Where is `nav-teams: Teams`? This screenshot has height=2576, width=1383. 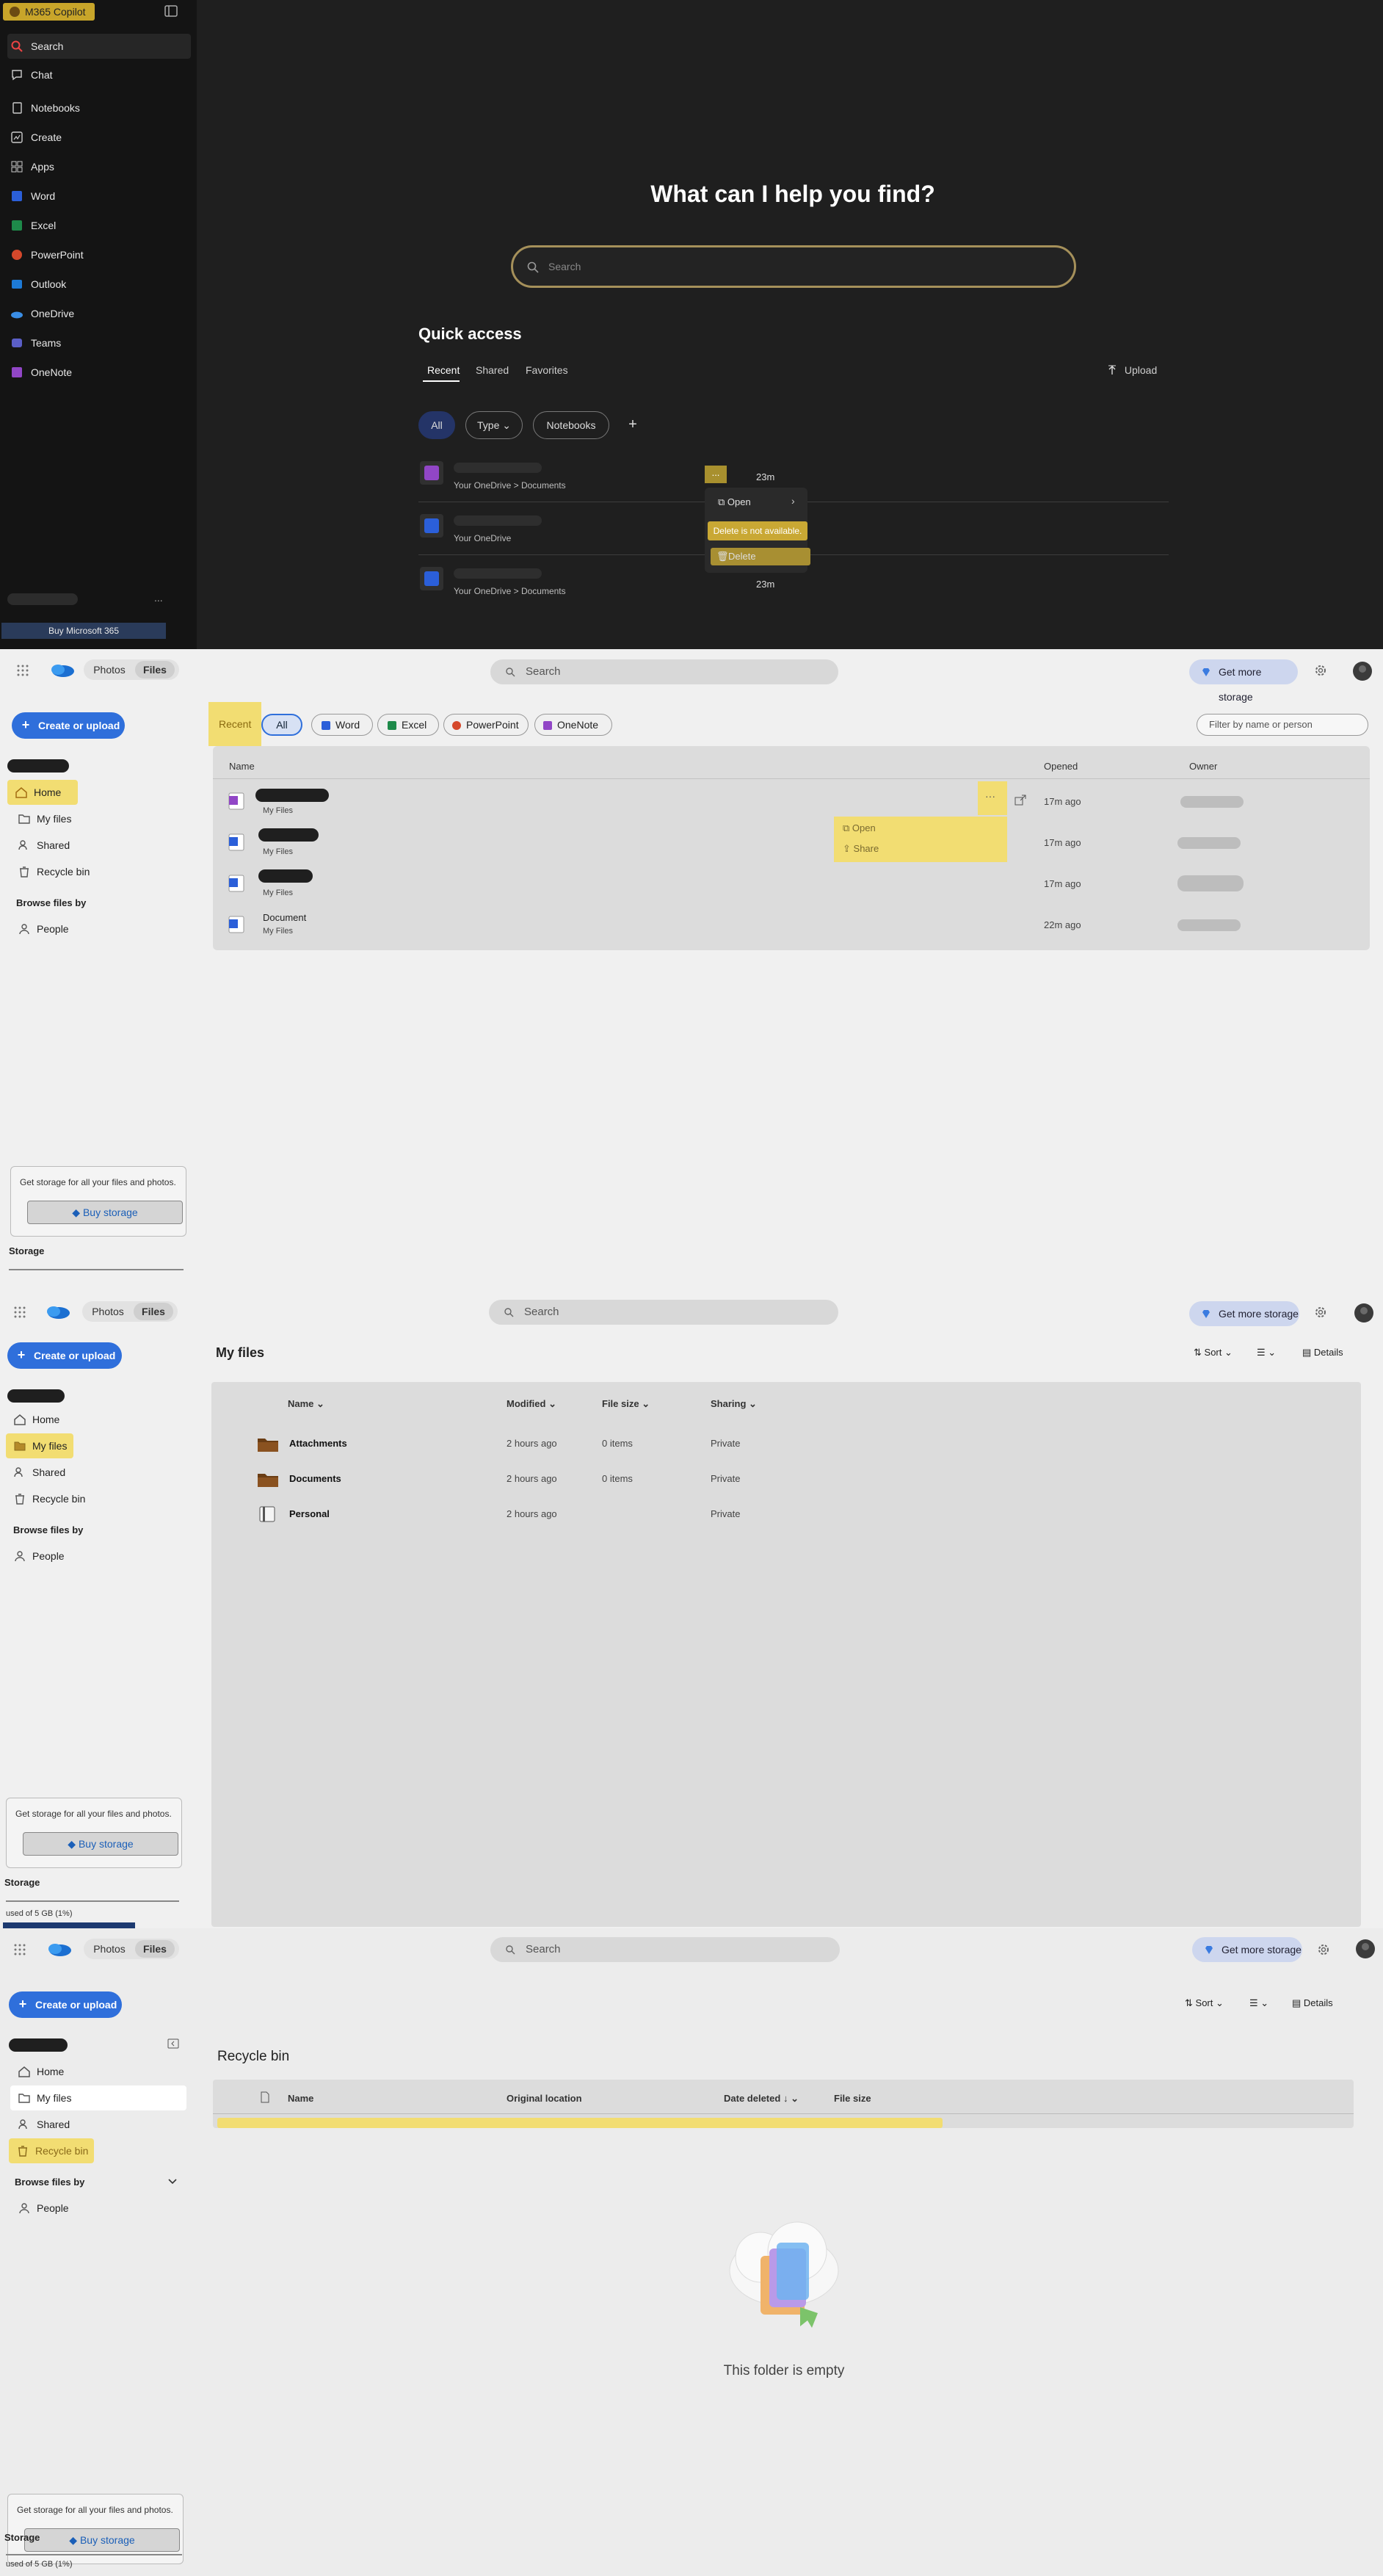 nav-teams: Teams is located at coordinates (99, 342).